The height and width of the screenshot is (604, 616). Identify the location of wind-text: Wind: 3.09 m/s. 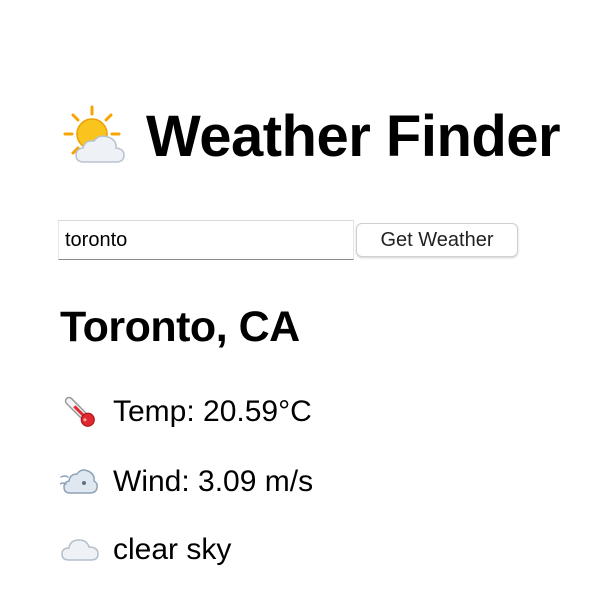
(213, 481).